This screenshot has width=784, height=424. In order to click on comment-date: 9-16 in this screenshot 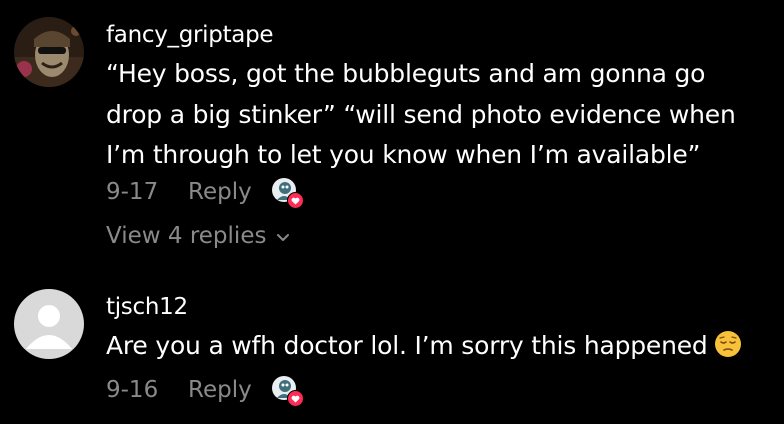, I will do `click(132, 390)`.